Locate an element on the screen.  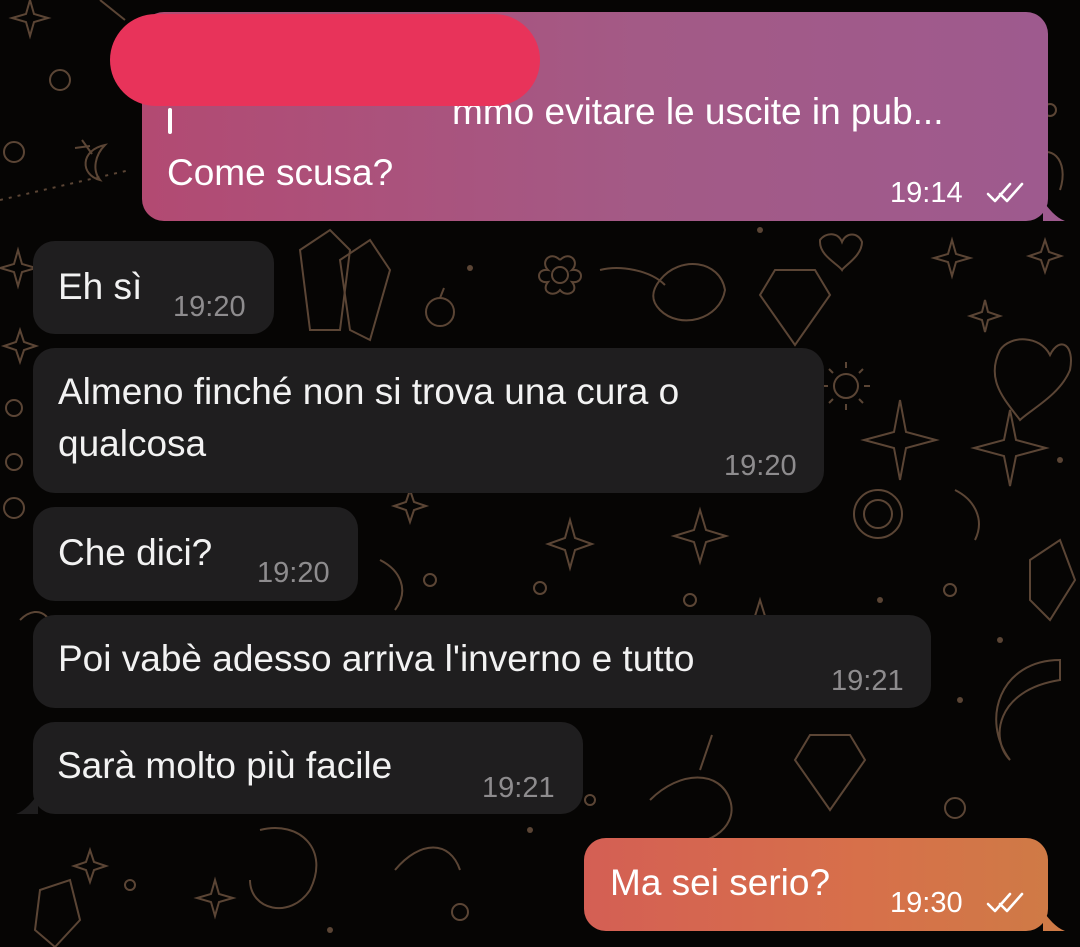
message-time: 19:14 is located at coordinates (926, 193).